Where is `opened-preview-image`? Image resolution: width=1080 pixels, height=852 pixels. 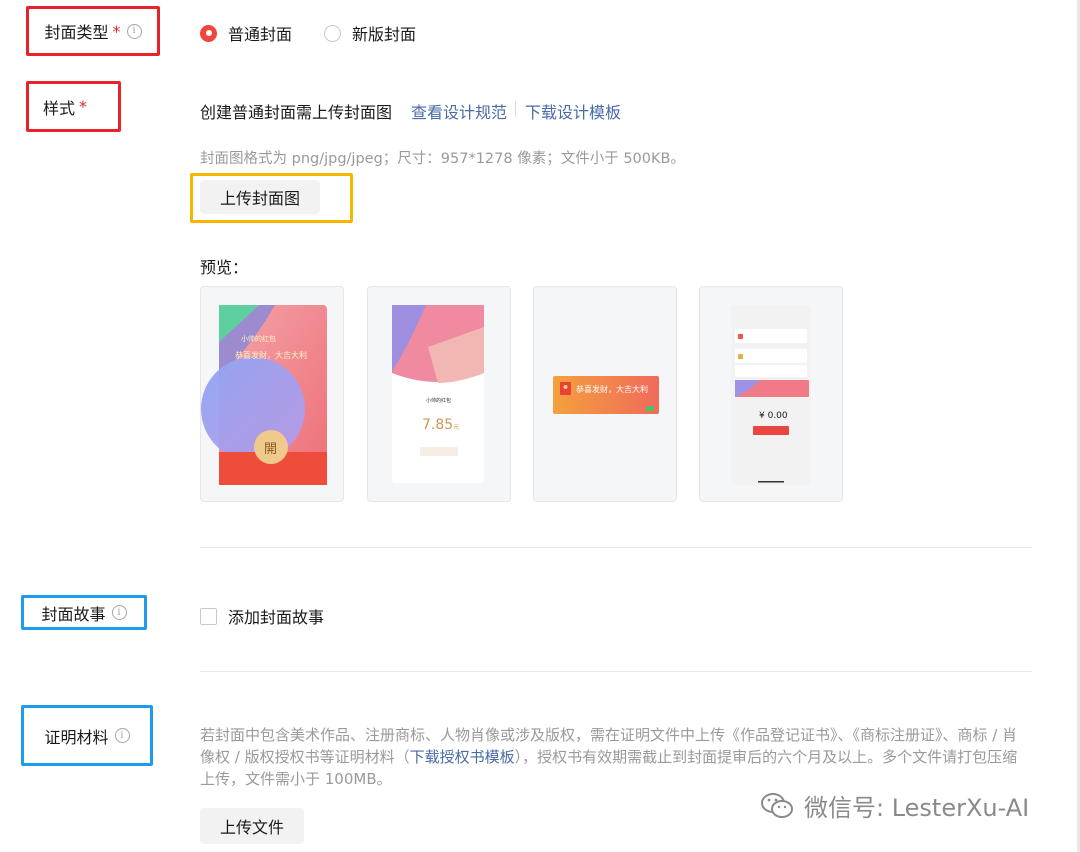
opened-preview-image is located at coordinates (438, 394).